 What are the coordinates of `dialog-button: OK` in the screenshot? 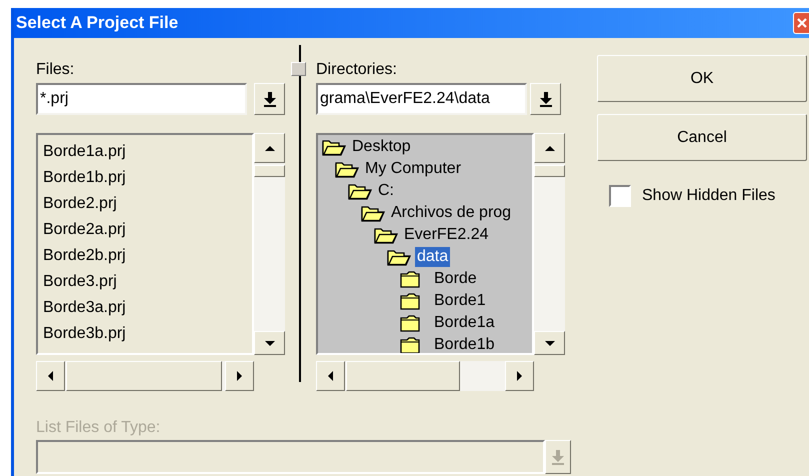 It's located at (702, 78).